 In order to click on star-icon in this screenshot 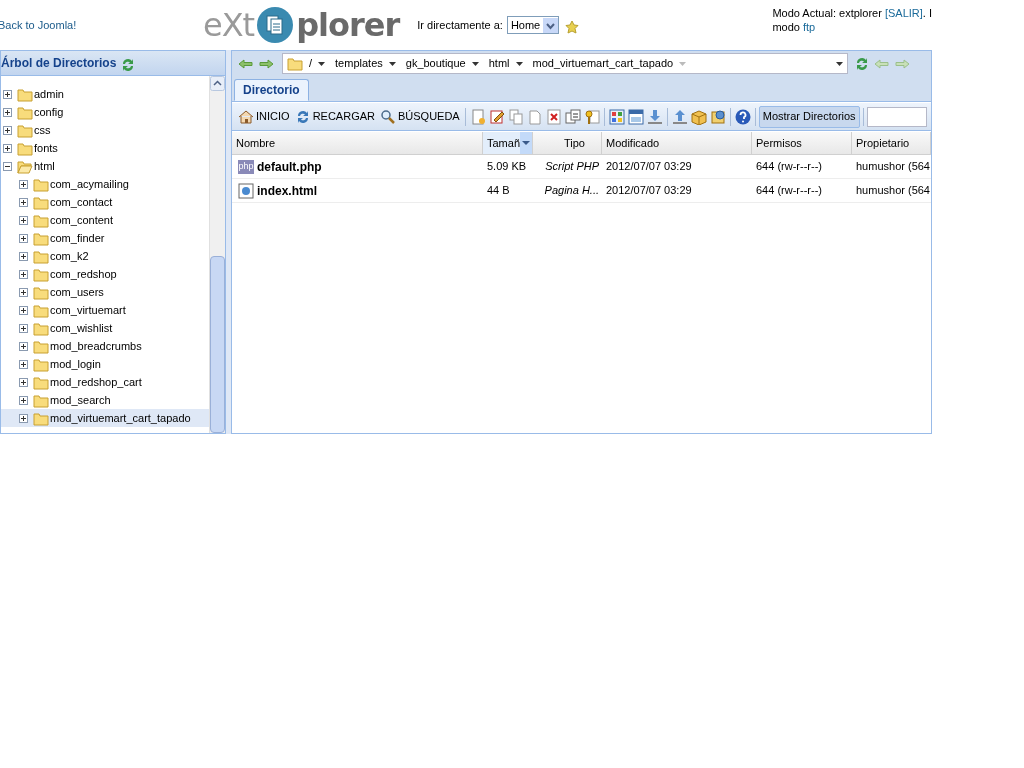, I will do `click(572, 27)`.